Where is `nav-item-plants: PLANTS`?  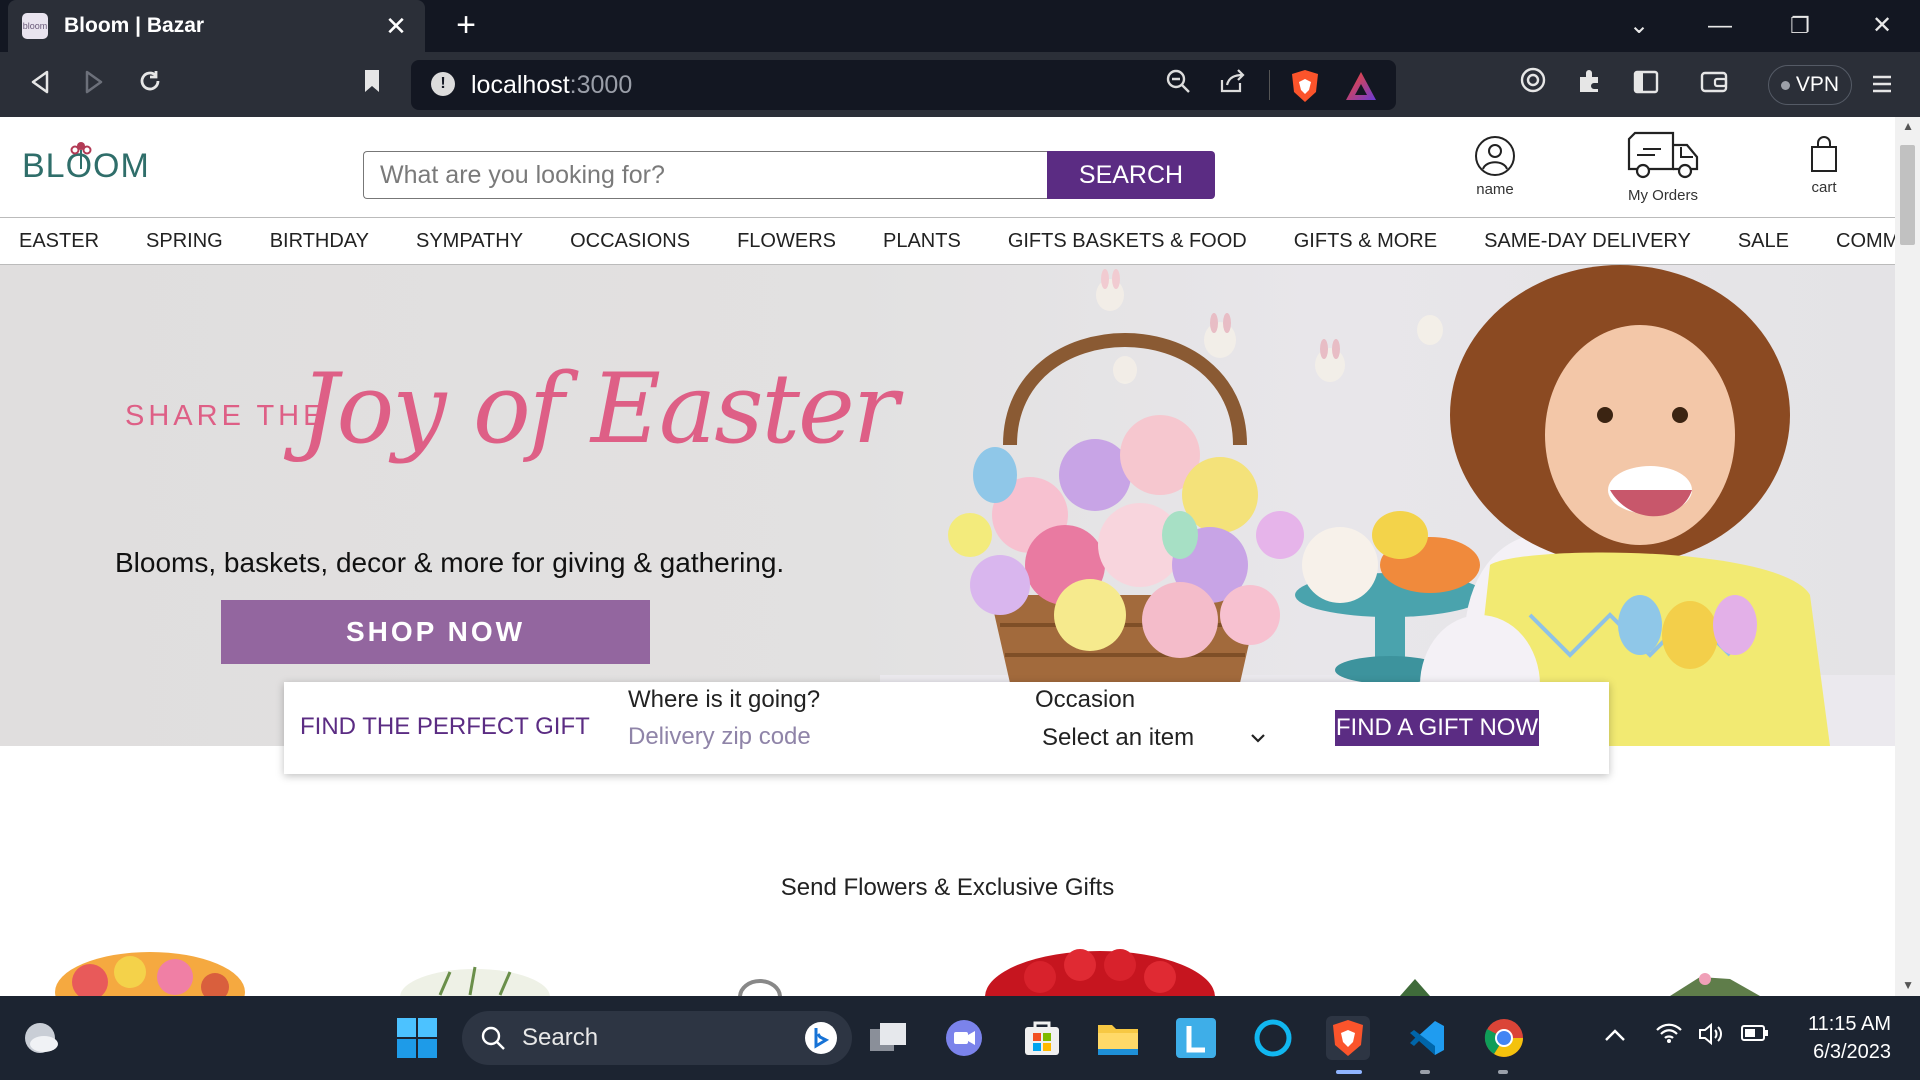
nav-item-plants: PLANTS is located at coordinates (922, 241).